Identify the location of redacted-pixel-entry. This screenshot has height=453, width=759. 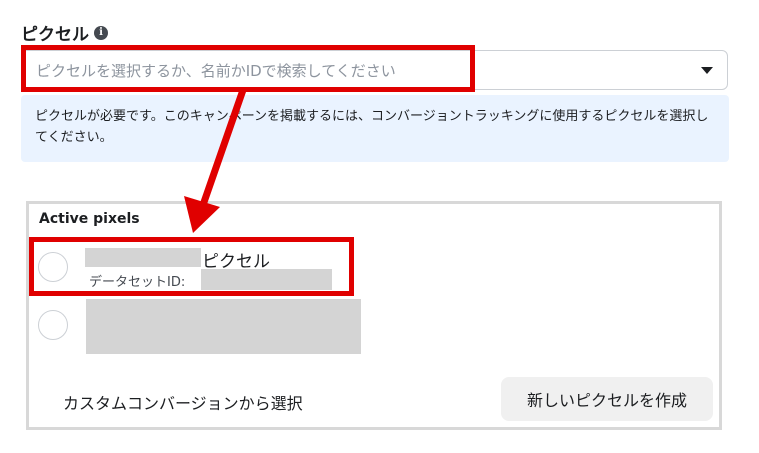
(223, 326).